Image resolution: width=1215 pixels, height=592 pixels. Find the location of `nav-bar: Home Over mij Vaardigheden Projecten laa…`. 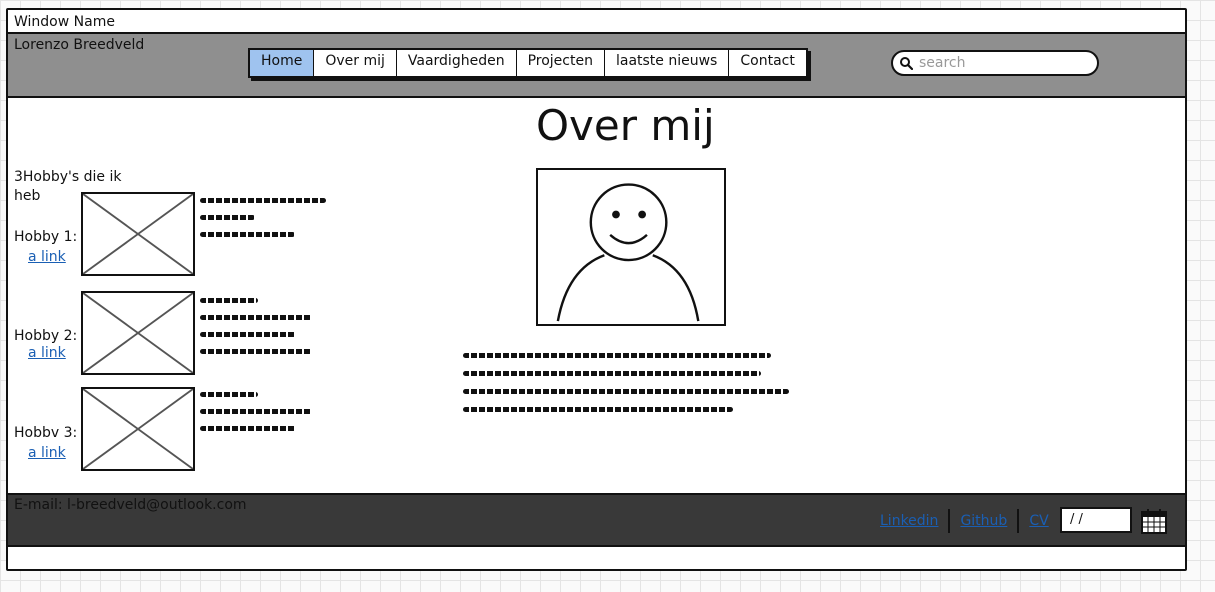

nav-bar: Home Over mij Vaardigheden Projecten laa… is located at coordinates (528, 63).